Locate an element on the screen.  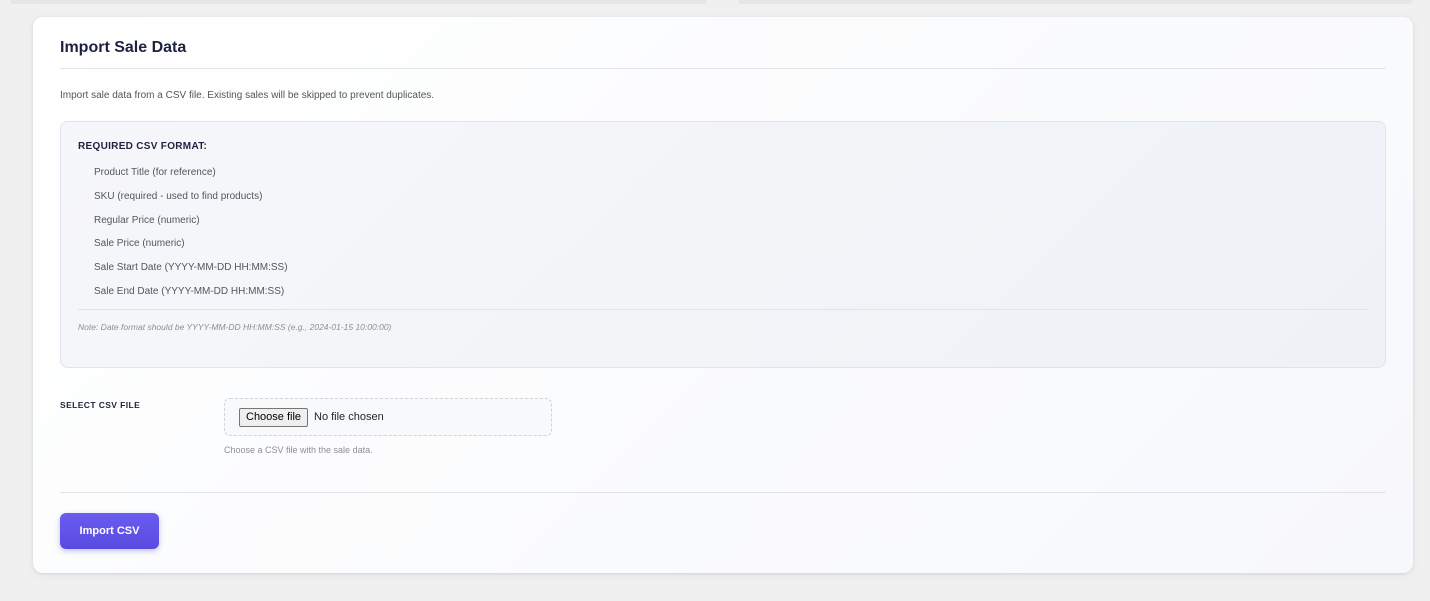
previous-card-right-edge is located at coordinates (1075, 2).